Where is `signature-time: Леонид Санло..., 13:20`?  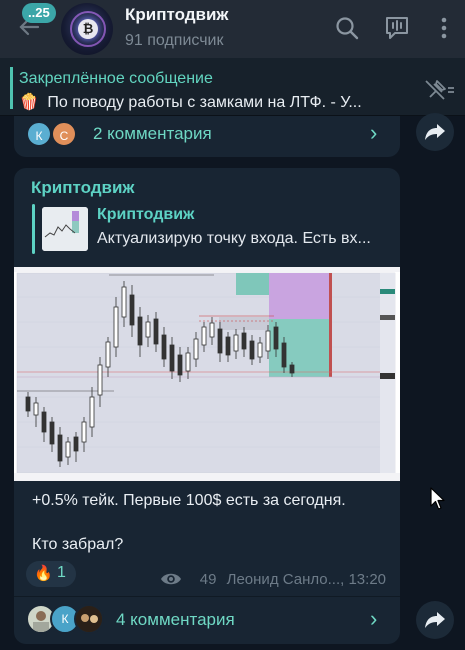
signature-time: Леонид Санло..., 13:20 is located at coordinates (306, 579).